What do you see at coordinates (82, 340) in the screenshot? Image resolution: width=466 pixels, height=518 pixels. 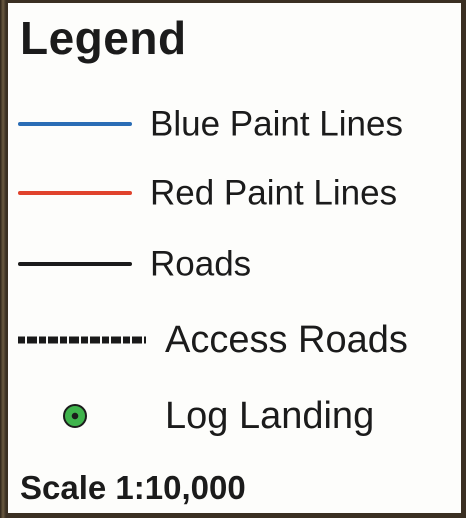 I see `access-road-dash-symbol` at bounding box center [82, 340].